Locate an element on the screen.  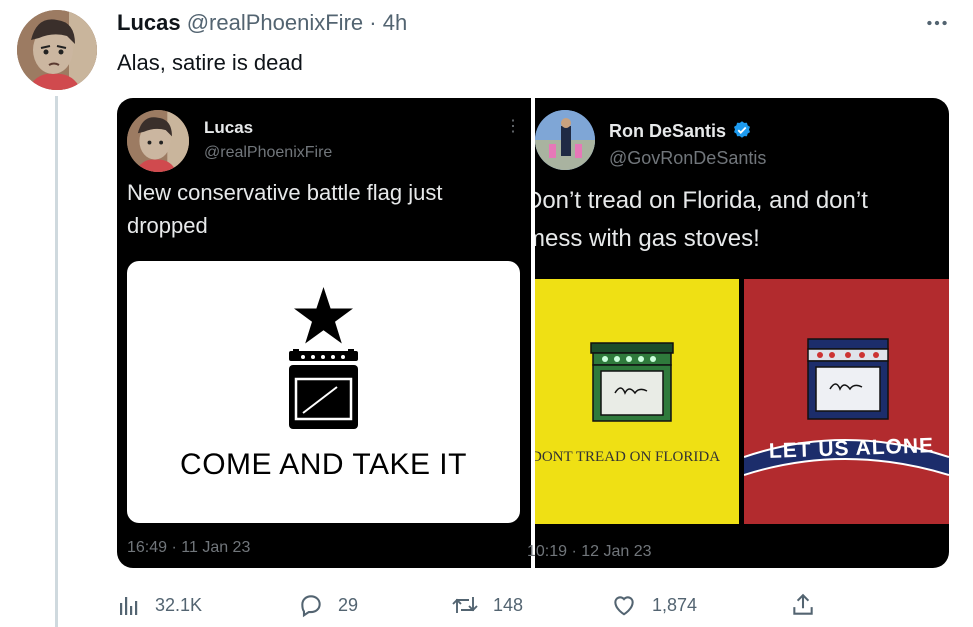
author-name: Lucas is located at coordinates (149, 22).